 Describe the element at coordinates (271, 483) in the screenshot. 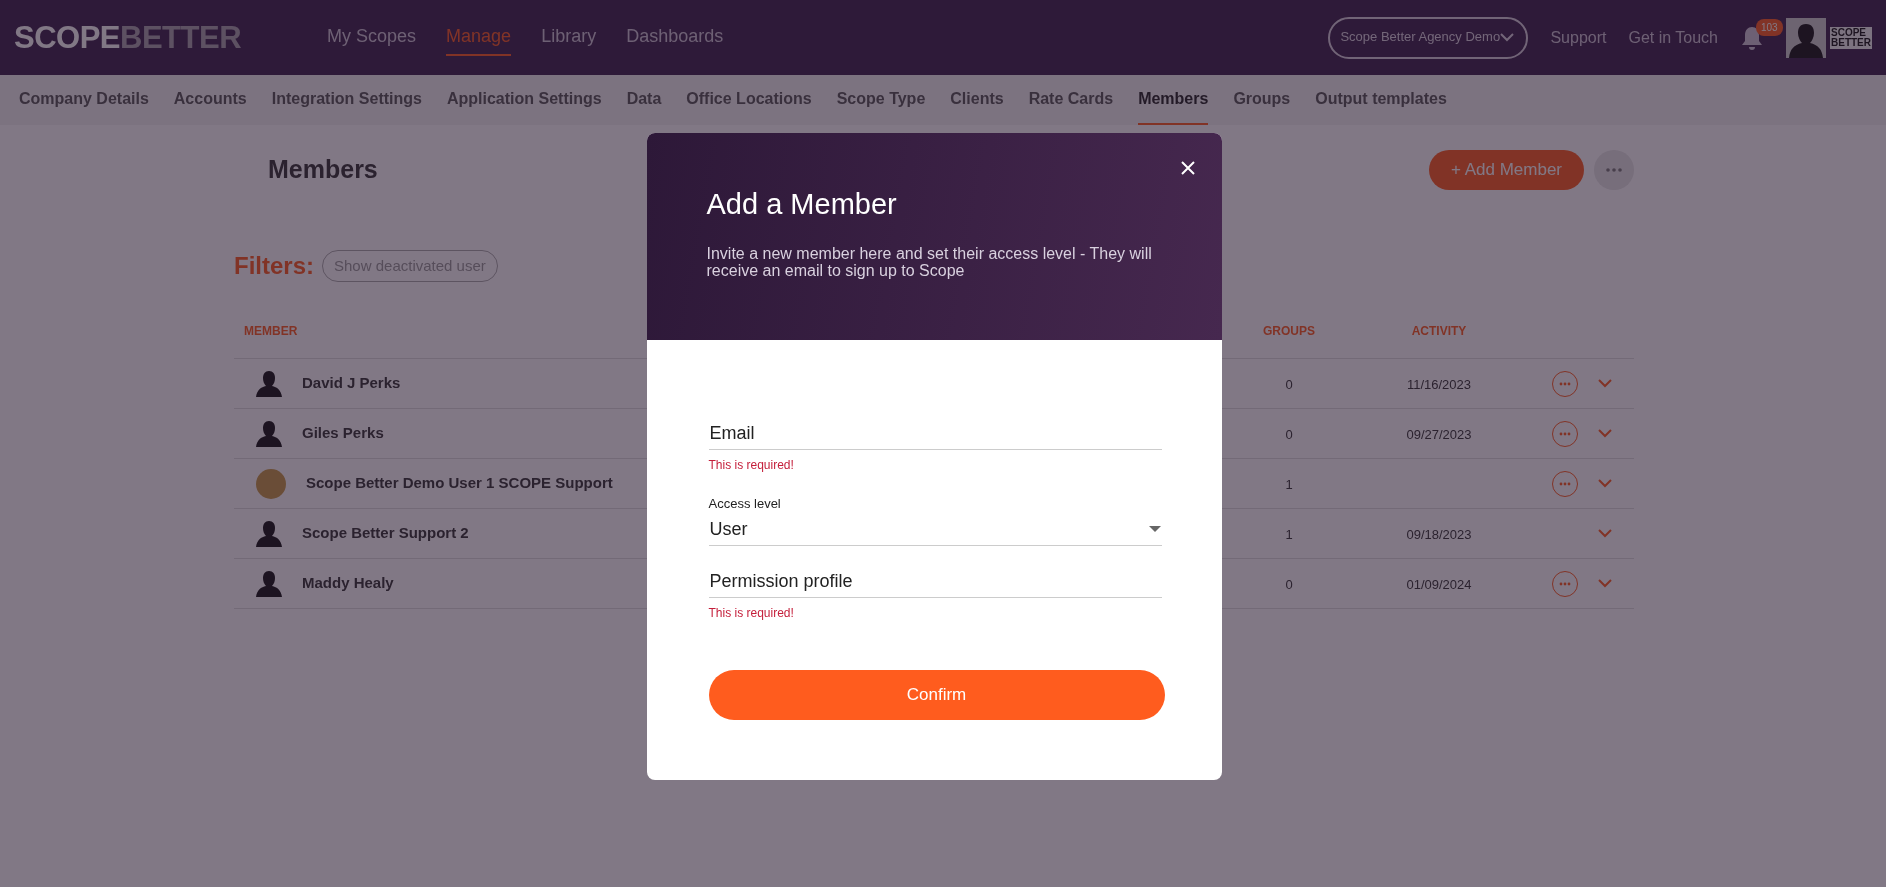

I see `avatar-photo-placeholder` at that location.